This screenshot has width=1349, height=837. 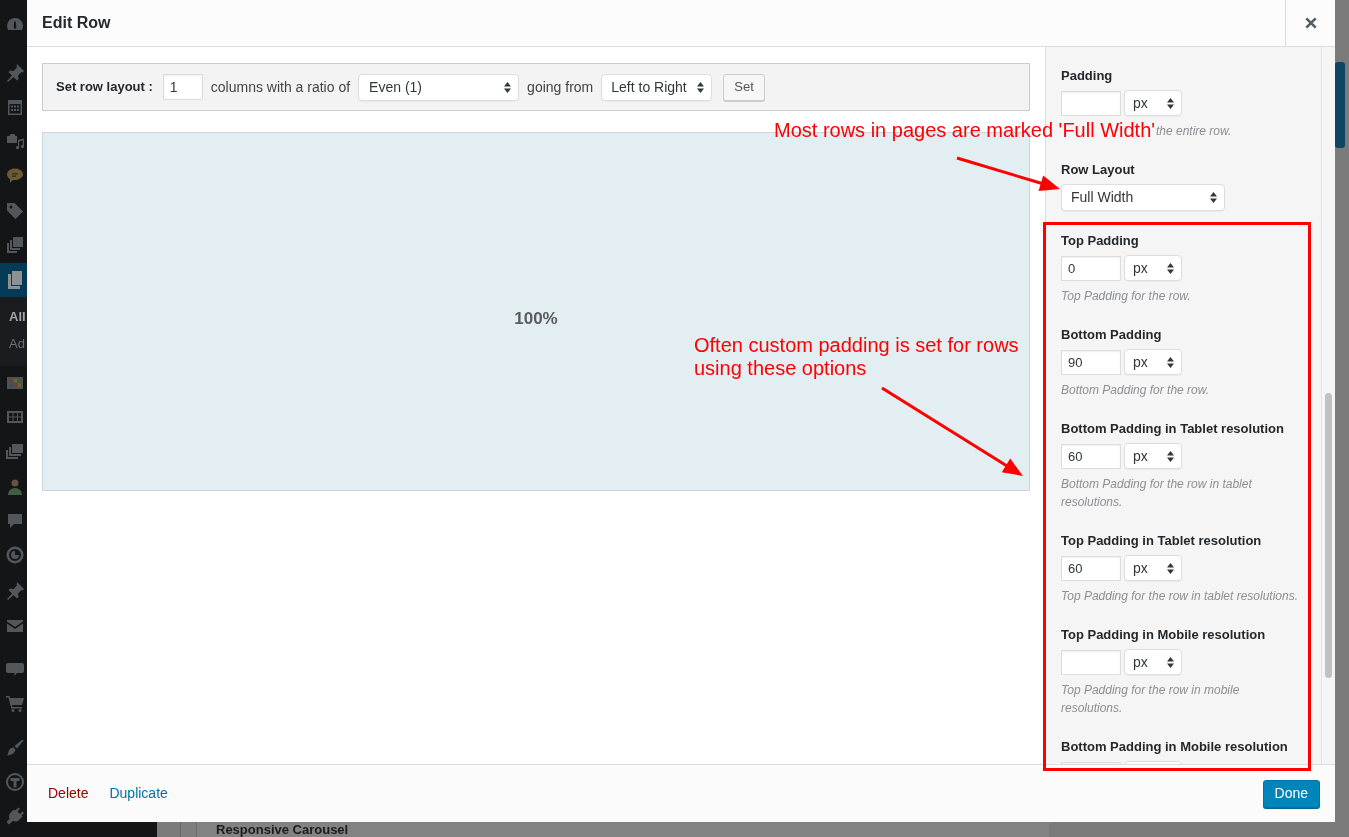 I want to click on sidebar-menu-item, so click(x=13, y=280).